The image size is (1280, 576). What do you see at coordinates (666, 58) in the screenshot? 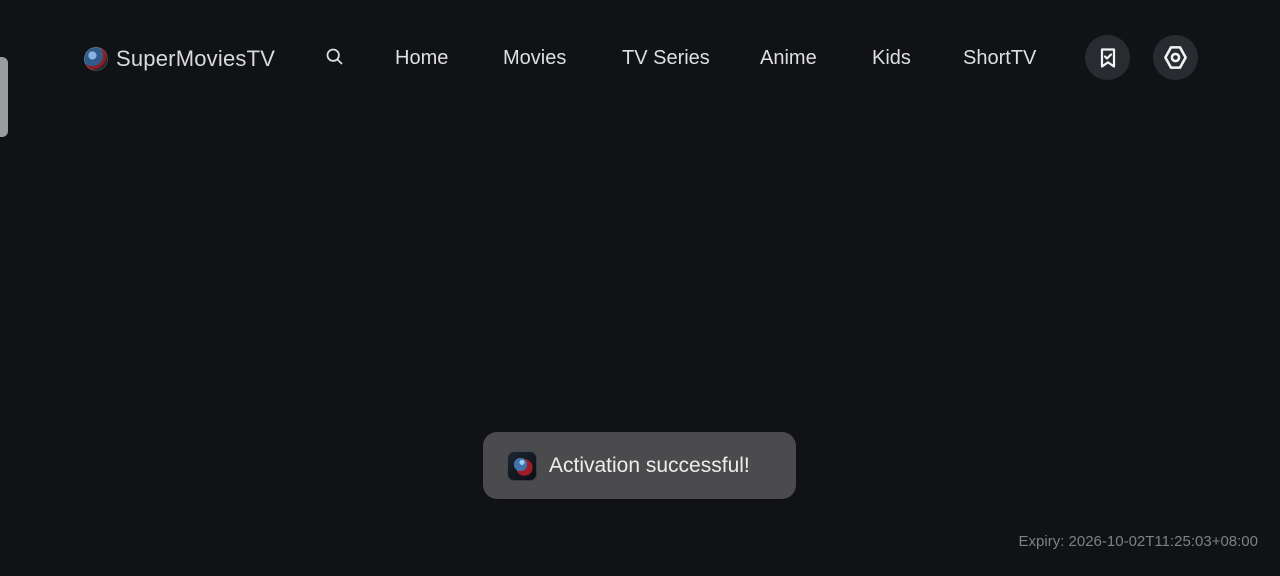
I see `nav-tv-series: TV Series` at bounding box center [666, 58].